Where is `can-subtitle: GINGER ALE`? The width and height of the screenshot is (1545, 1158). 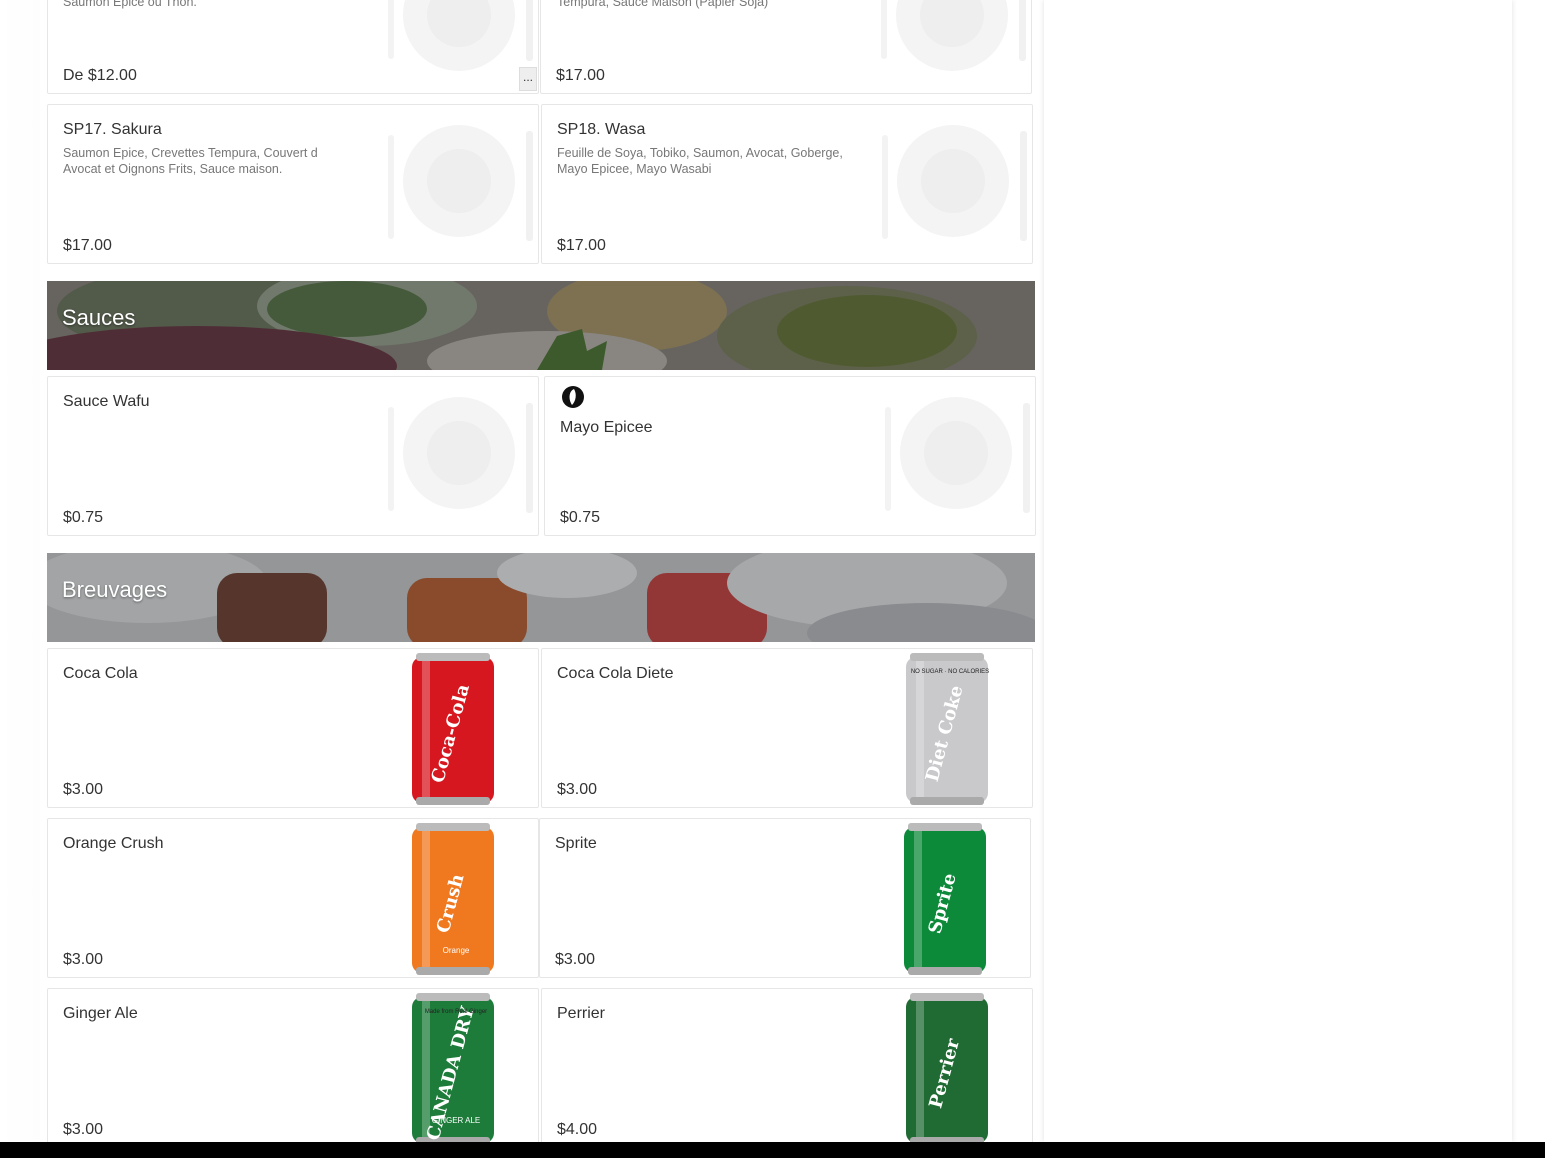 can-subtitle: GINGER ALE is located at coordinates (456, 1120).